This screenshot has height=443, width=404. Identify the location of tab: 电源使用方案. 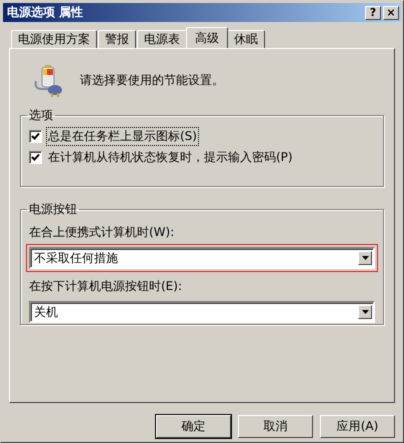
(54, 39).